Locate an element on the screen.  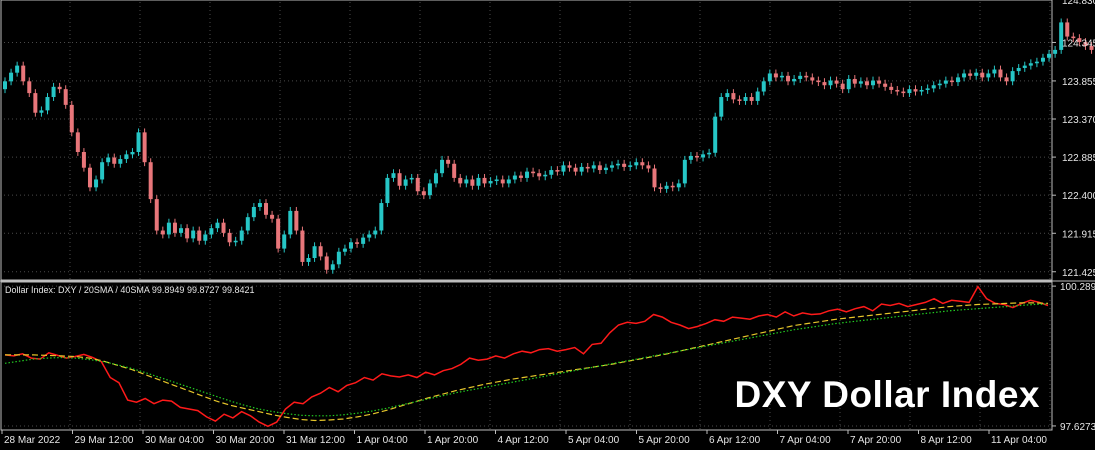
y-tick-label: 123.855 is located at coordinates (1078, 82).